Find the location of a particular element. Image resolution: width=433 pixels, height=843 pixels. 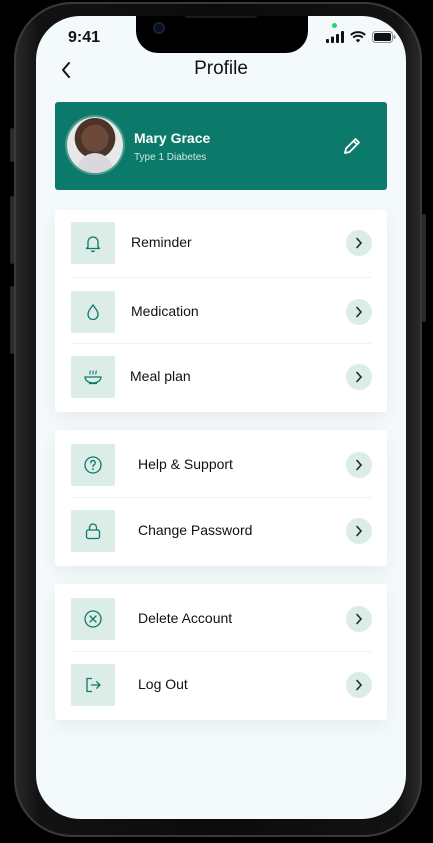

volume-down-button is located at coordinates (12, 320).